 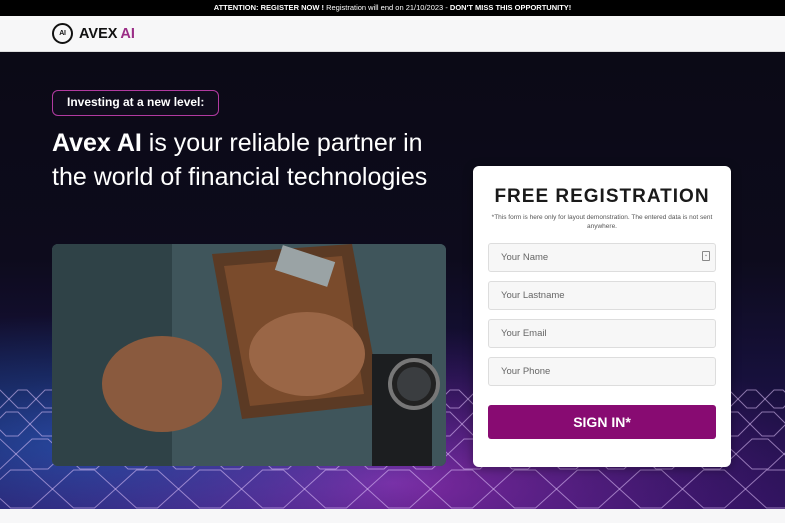 I want to click on logo-word: AVEX, so click(x=98, y=33).